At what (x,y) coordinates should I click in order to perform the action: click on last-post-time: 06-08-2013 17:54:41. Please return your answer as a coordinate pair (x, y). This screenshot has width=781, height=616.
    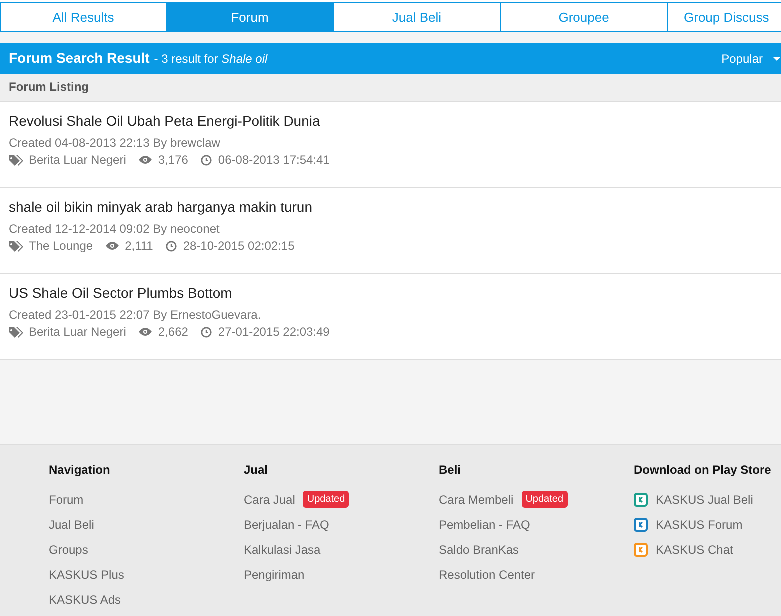
    Looking at the image, I should click on (274, 160).